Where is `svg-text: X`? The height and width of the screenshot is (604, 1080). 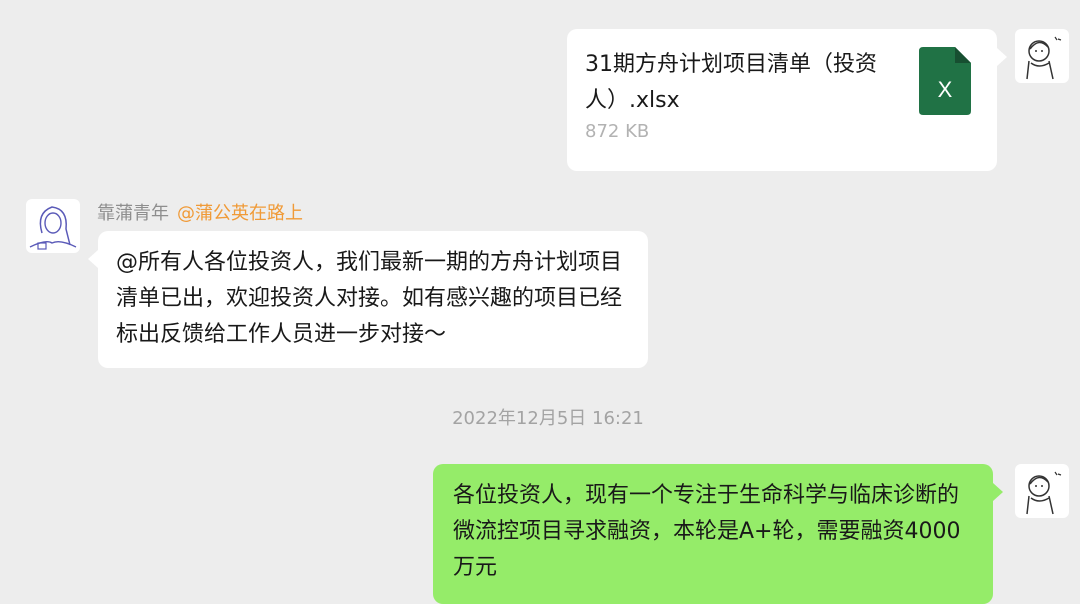
svg-text: X is located at coordinates (945, 89).